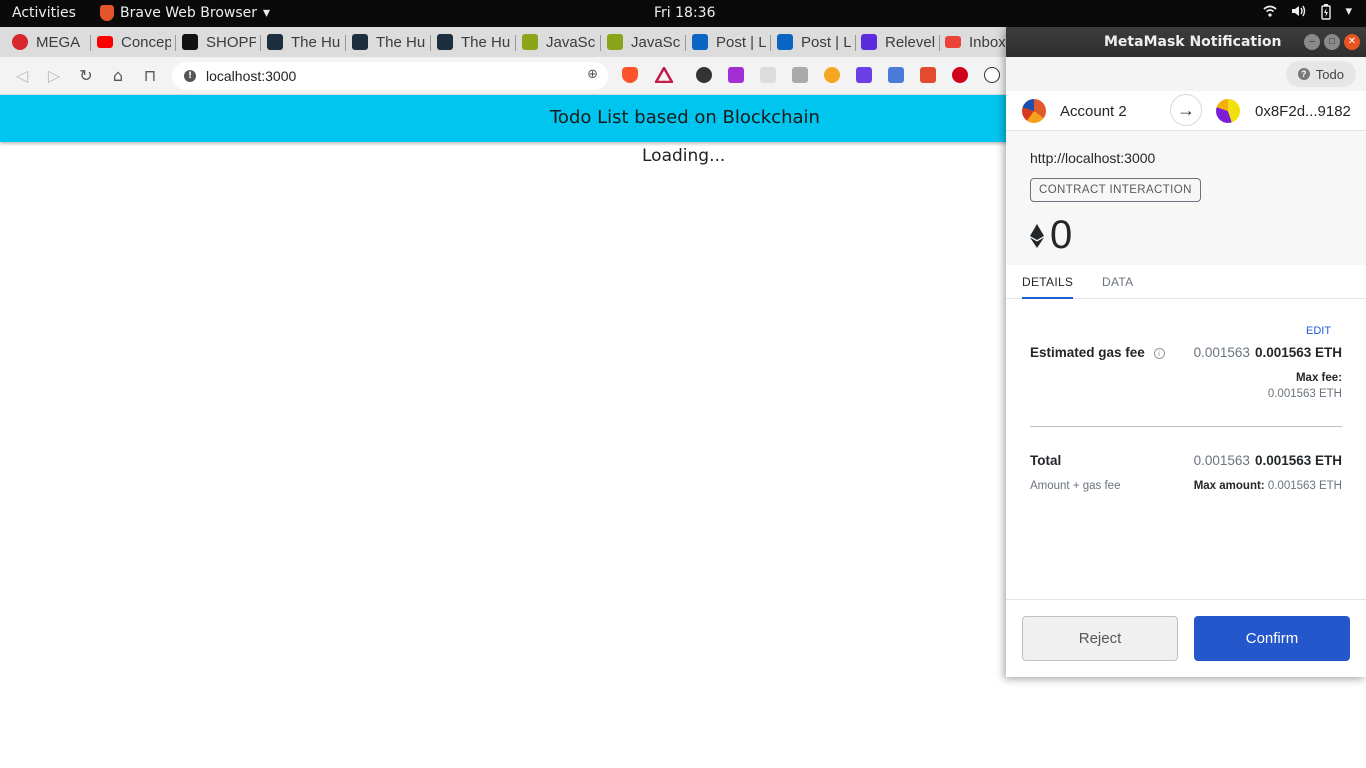 Image resolution: width=1366 pixels, height=768 pixels. Describe the element at coordinates (360, 42) in the screenshot. I see `hub-icon` at that location.